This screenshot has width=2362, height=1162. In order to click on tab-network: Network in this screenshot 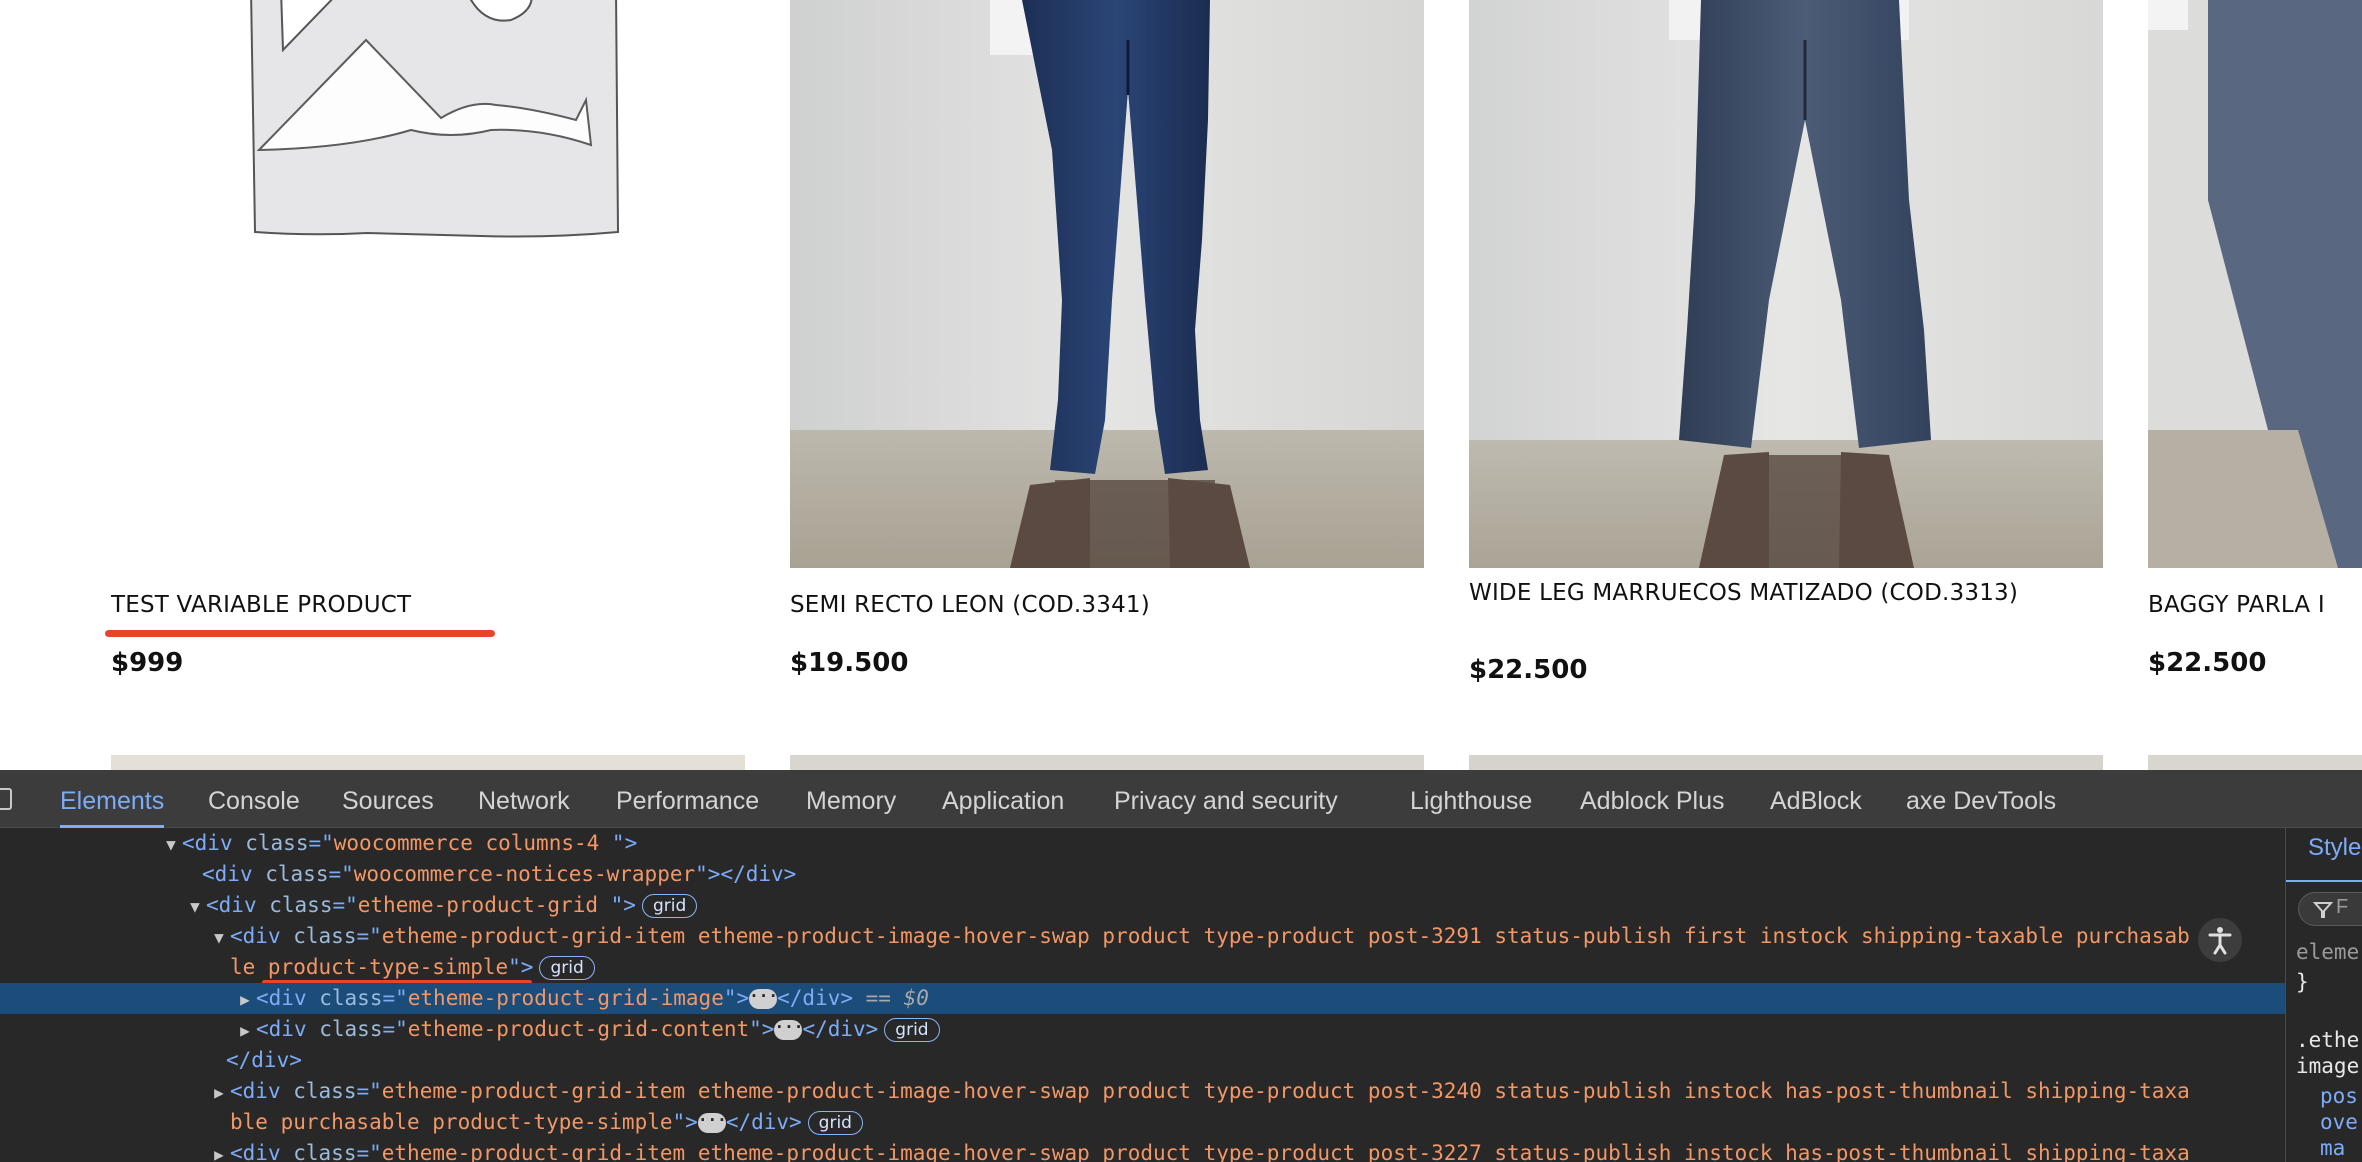, I will do `click(524, 799)`.